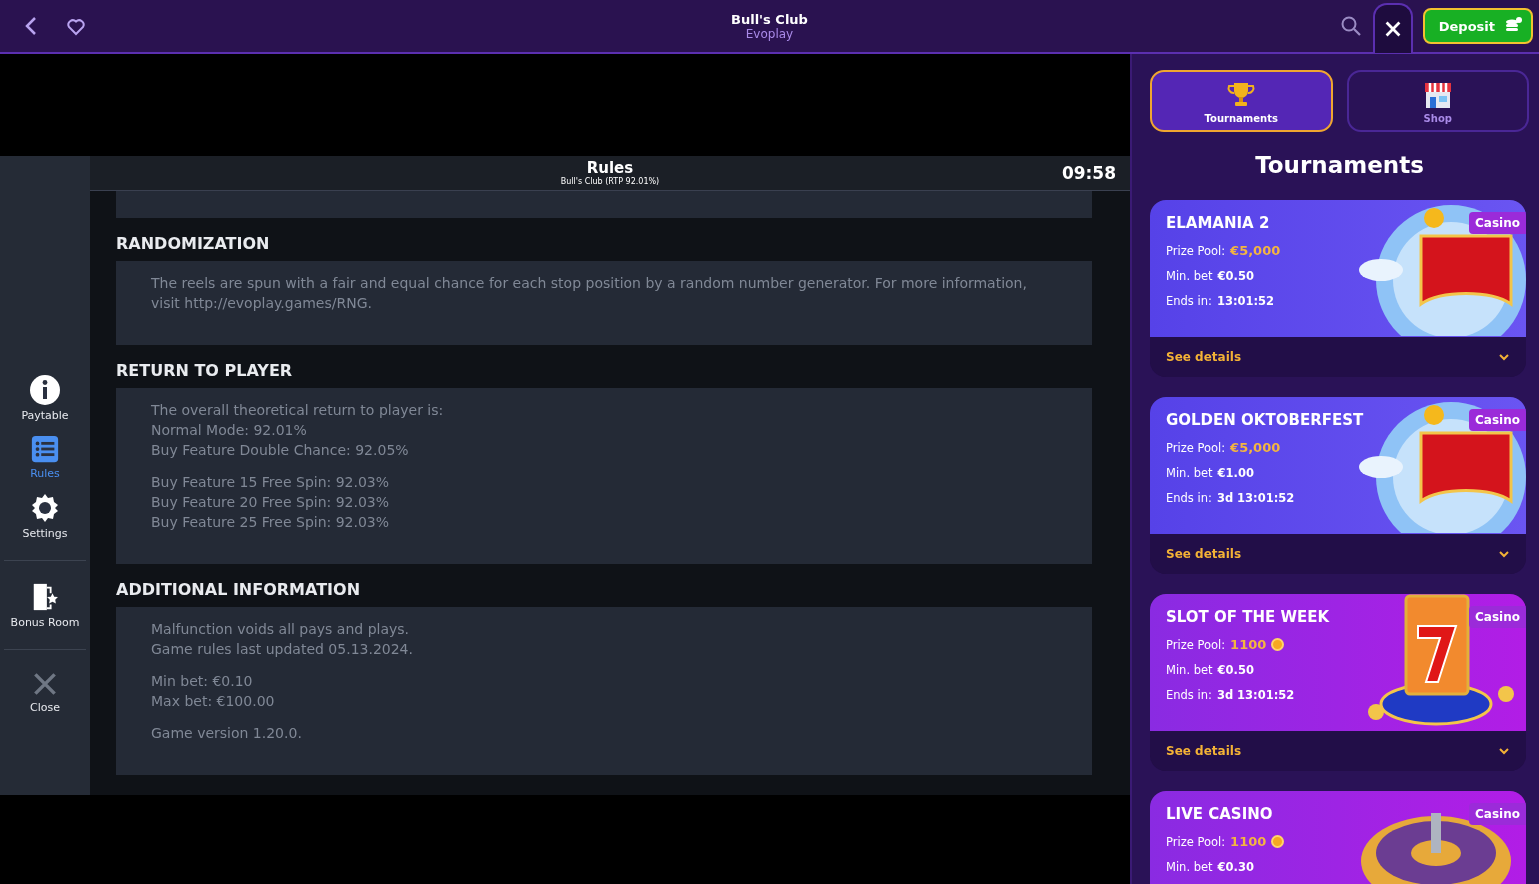 Image resolution: width=1539 pixels, height=884 pixels. What do you see at coordinates (1392, 28) in the screenshot?
I see `close-button` at bounding box center [1392, 28].